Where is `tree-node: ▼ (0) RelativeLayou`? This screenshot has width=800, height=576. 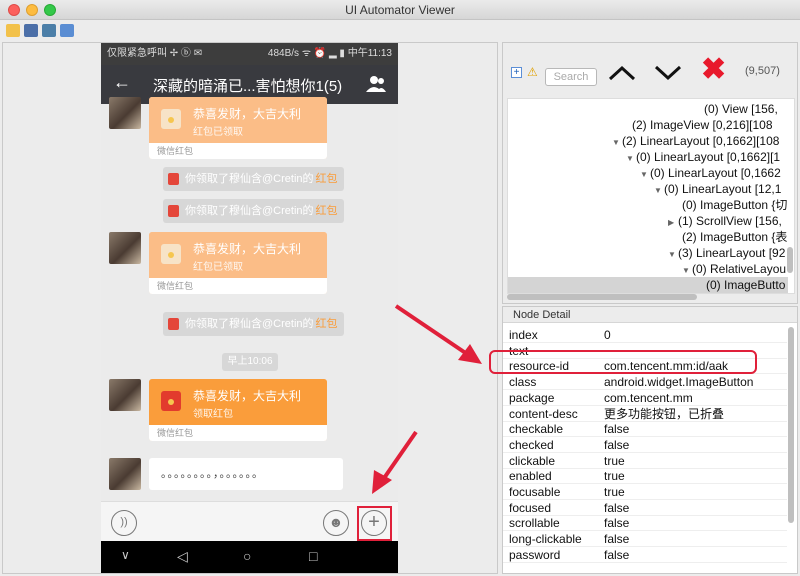 tree-node: ▼ (0) RelativeLayou is located at coordinates (734, 269).